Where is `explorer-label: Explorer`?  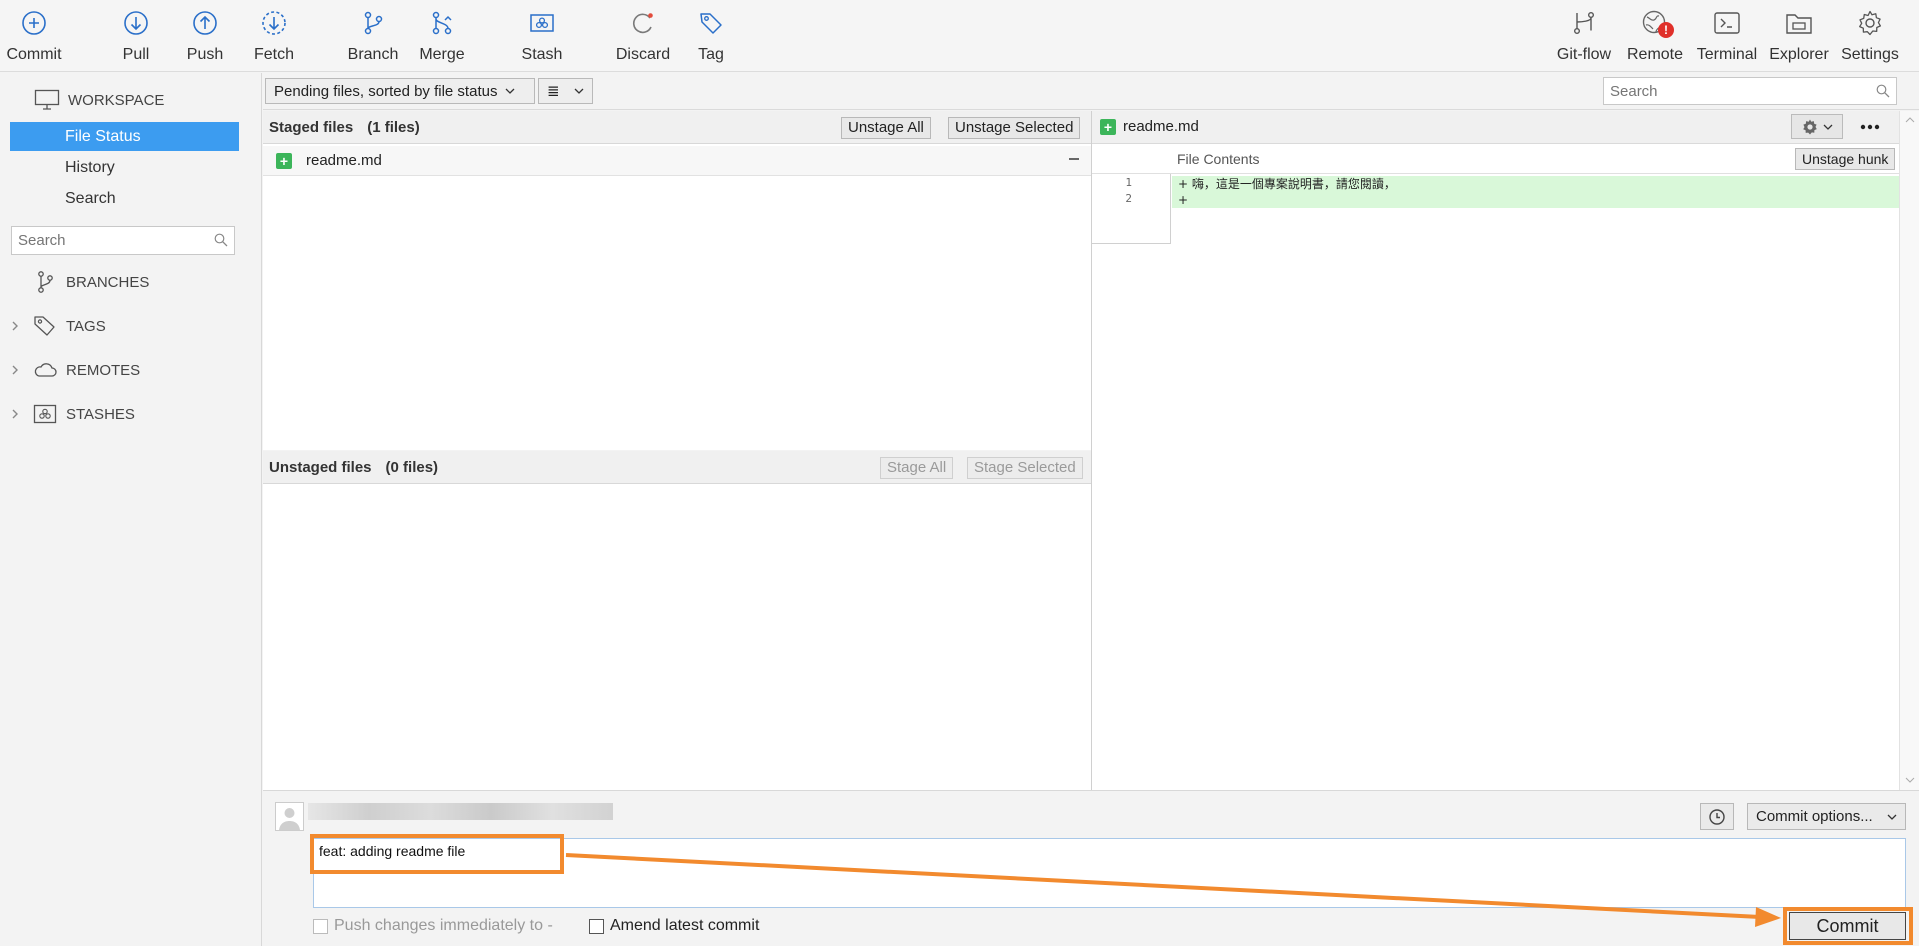 explorer-label: Explorer is located at coordinates (1799, 54).